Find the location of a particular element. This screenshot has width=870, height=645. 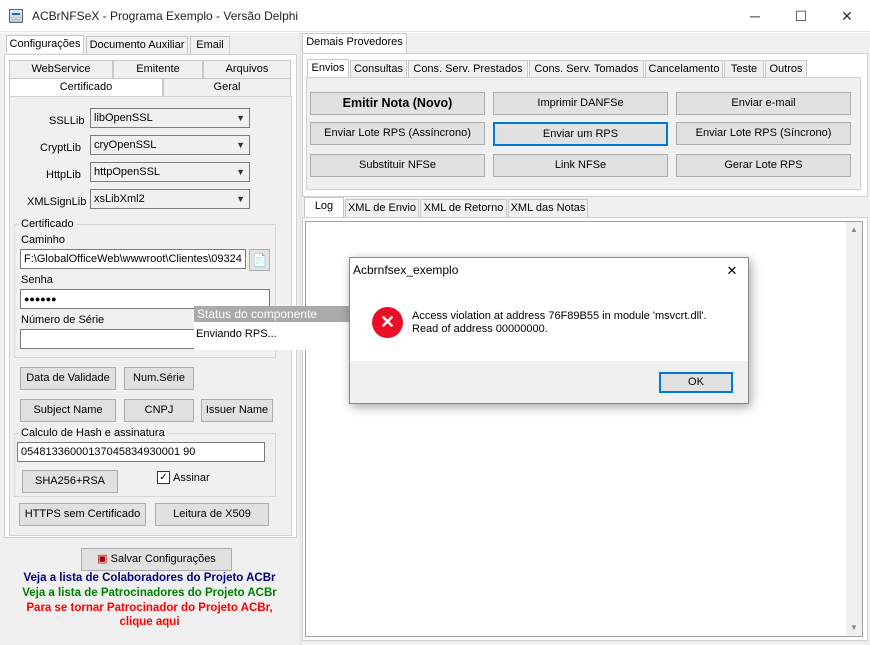

salvar-configuracoes-button: ▣ Salvar Configurações is located at coordinates (156, 559).